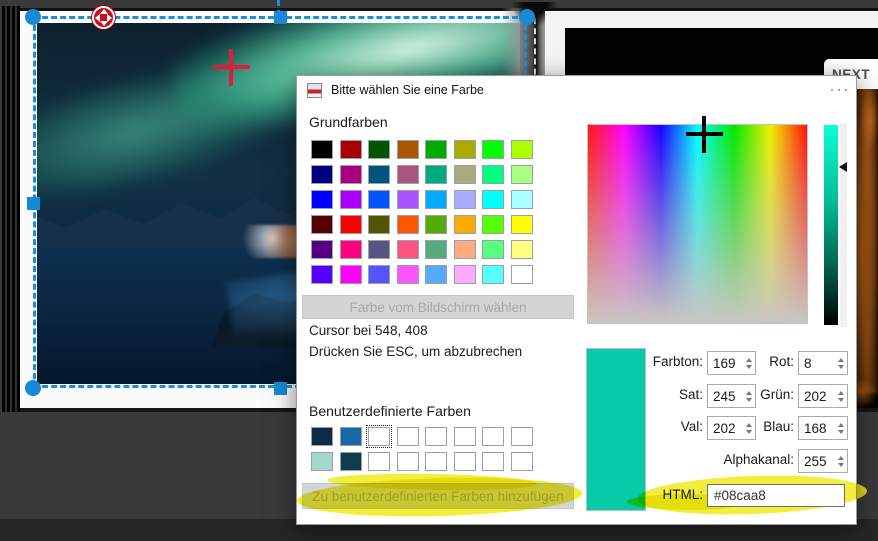 The image size is (878, 541). I want to click on val-label: Val:, so click(691, 426).